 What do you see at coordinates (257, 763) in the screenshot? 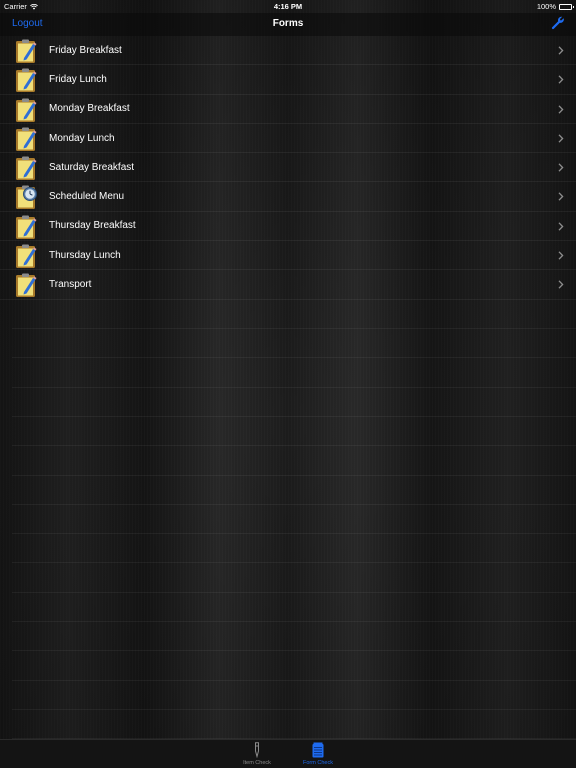
I see `tab-label: Item Check` at bounding box center [257, 763].